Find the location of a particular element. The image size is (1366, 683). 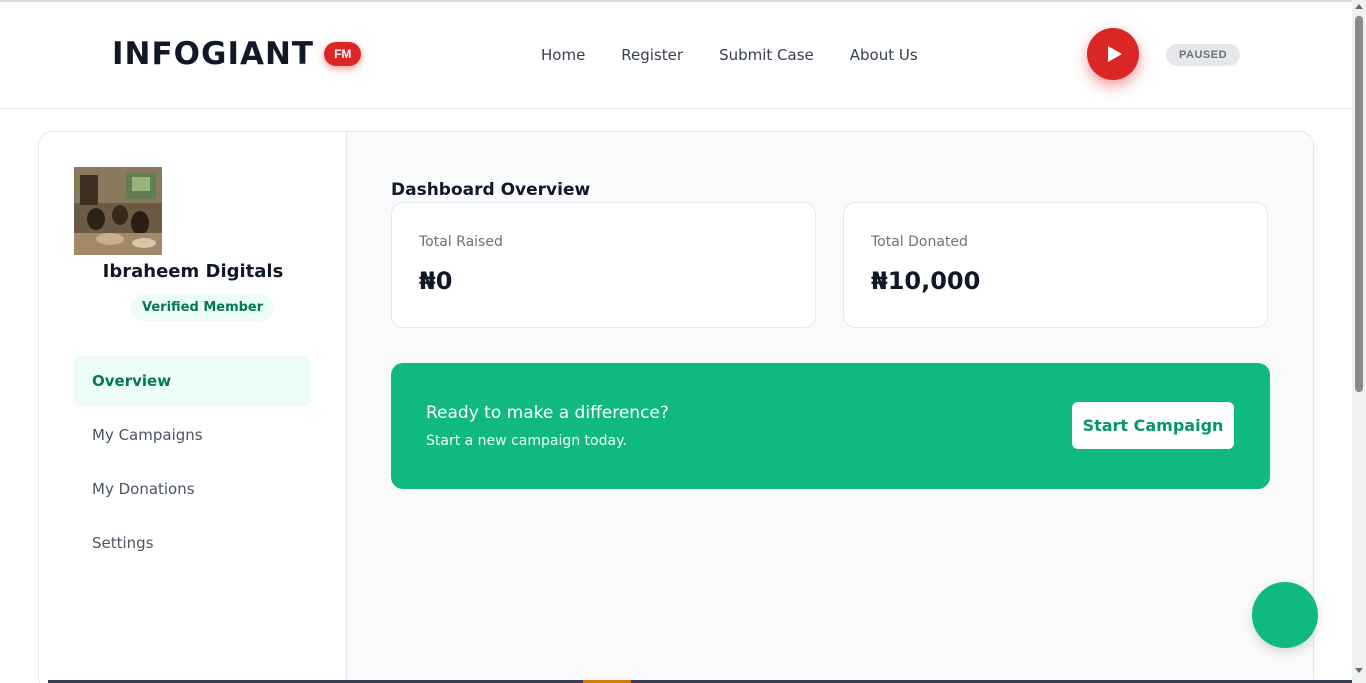

play-button is located at coordinates (1113, 54).